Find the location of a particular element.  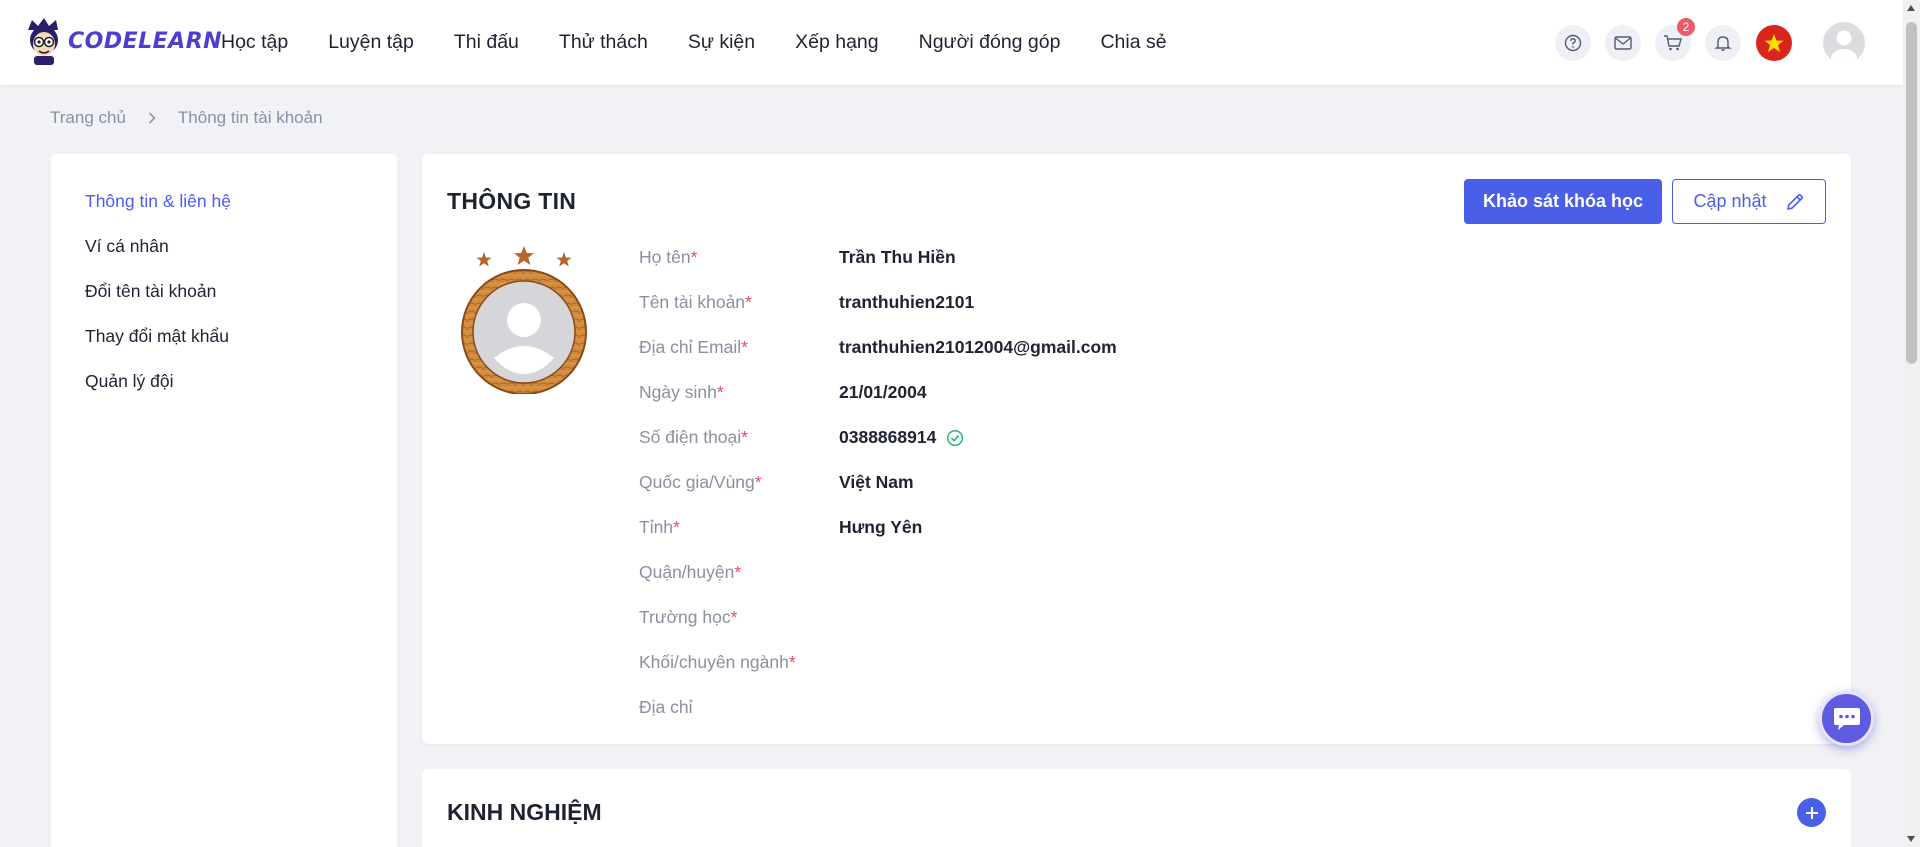

nav-item-thu-thach: Thử thách is located at coordinates (603, 42).